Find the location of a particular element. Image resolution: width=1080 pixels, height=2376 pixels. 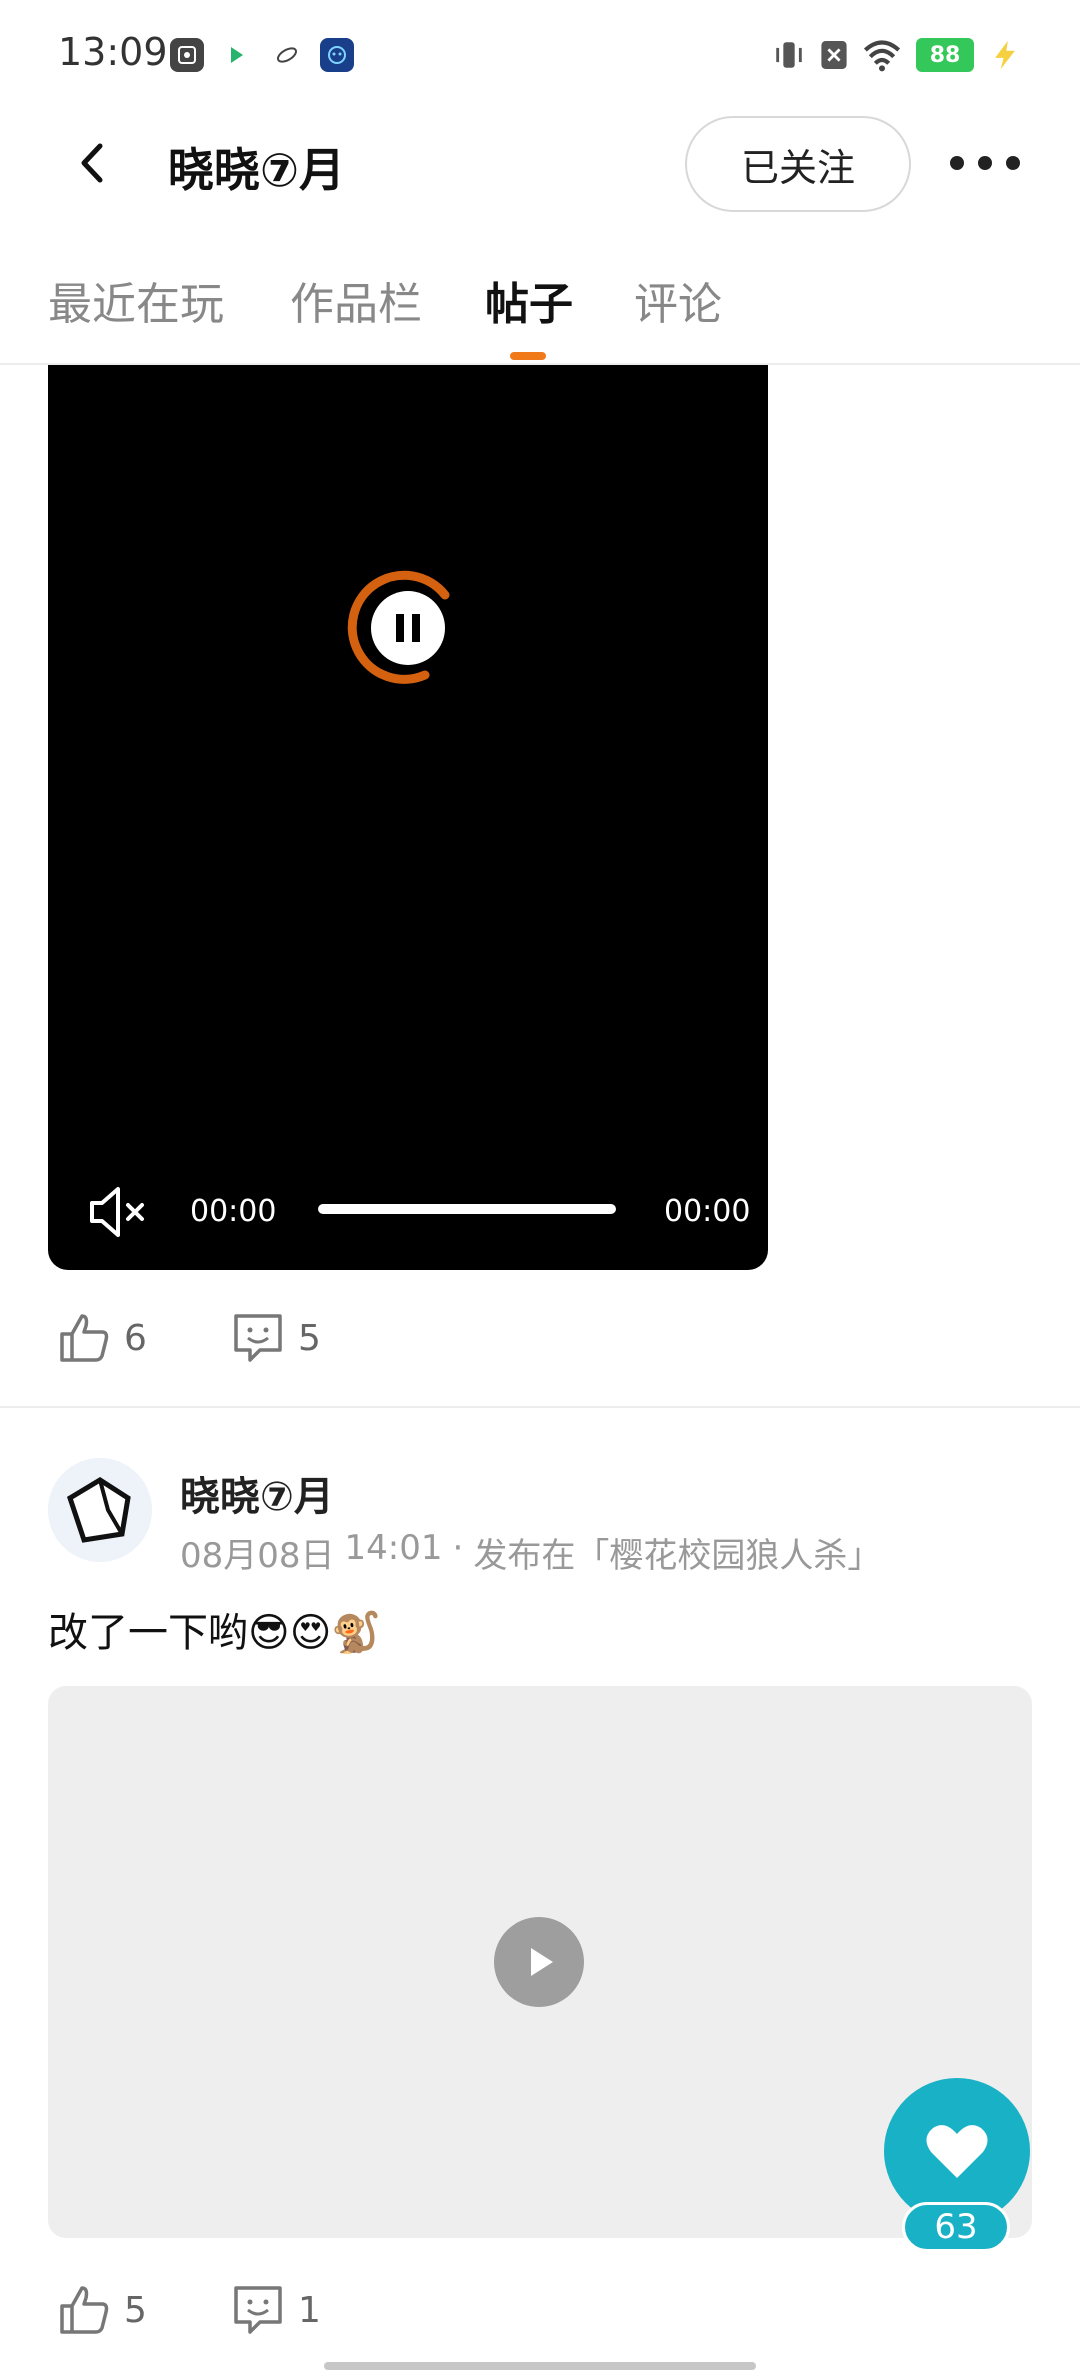

post-meta: 08月08日 14:01 · 发布在「樱花校园狼人杀」 is located at coordinates (530, 1552).